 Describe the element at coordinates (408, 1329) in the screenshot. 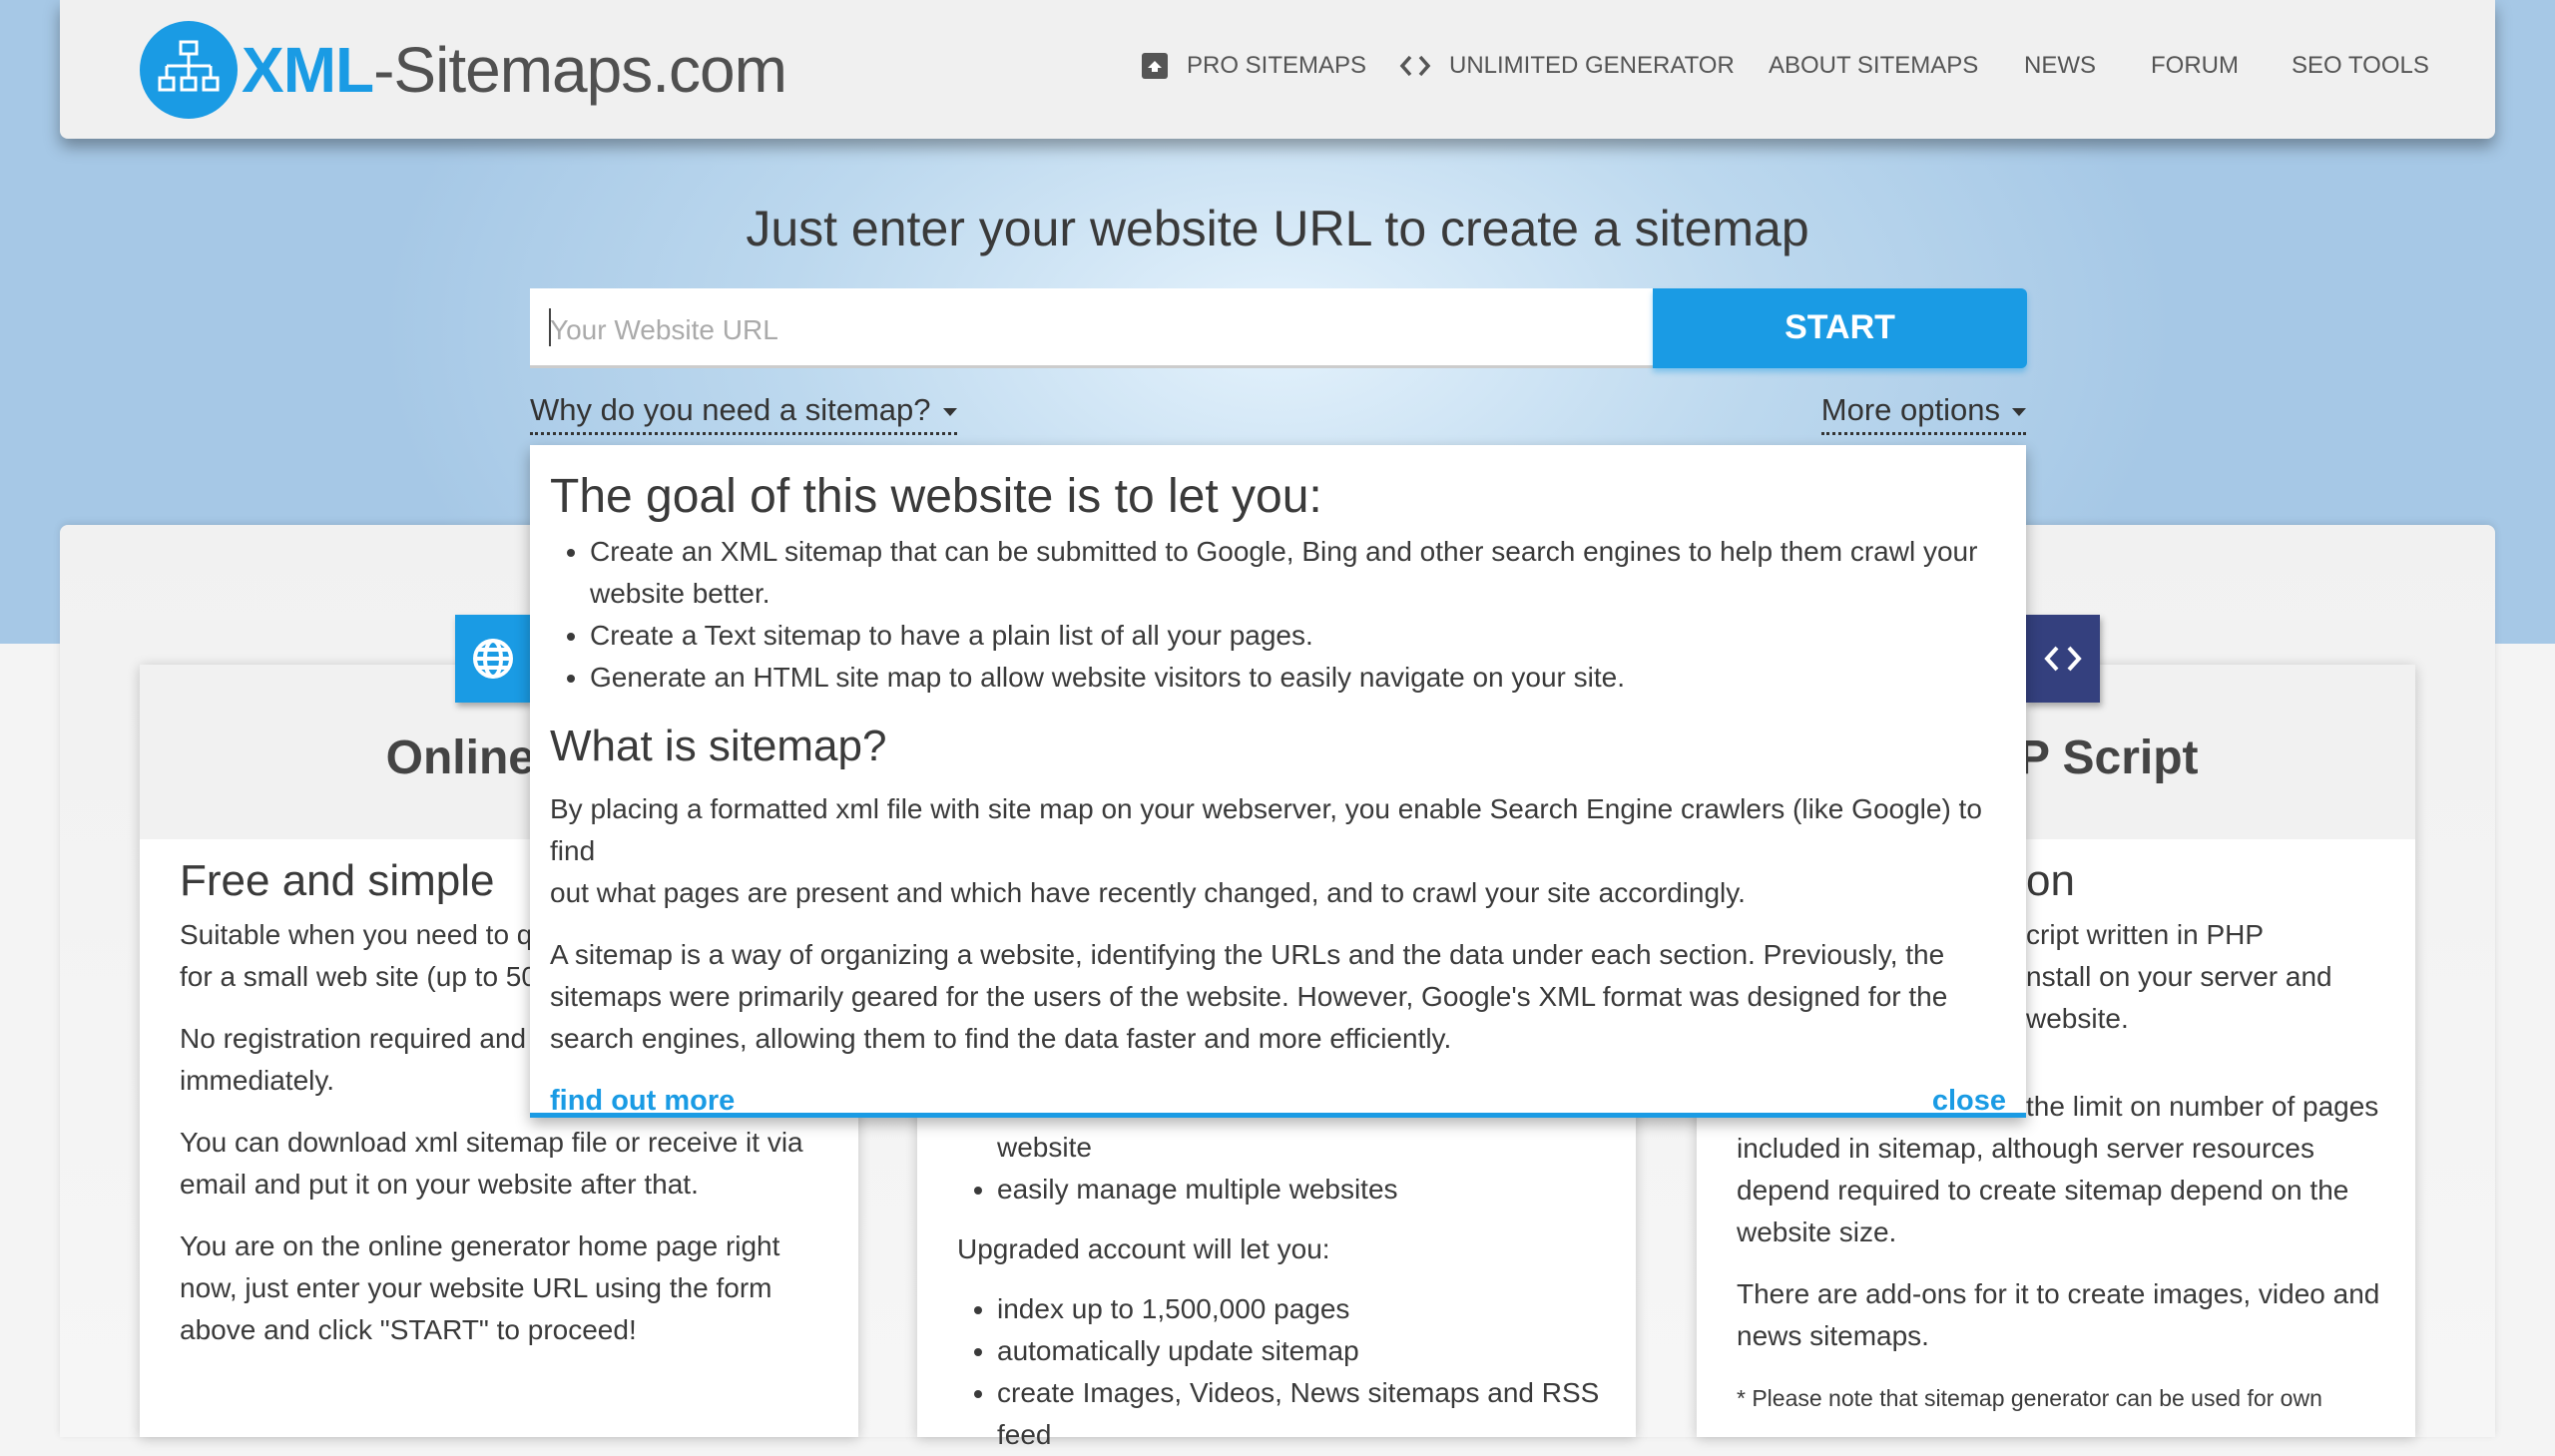

I see `text-line: above and click "START" to proceed!` at that location.